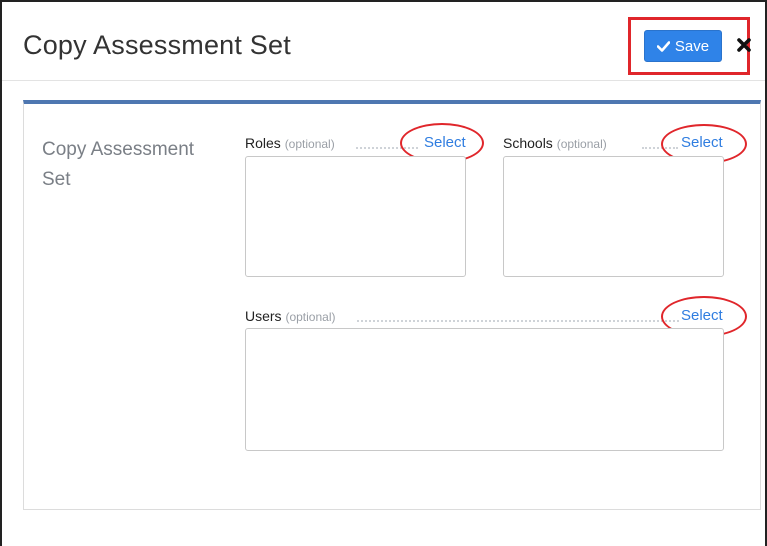 The height and width of the screenshot is (546, 767). Describe the element at coordinates (484, 389) in the screenshot. I see `users-box` at that location.